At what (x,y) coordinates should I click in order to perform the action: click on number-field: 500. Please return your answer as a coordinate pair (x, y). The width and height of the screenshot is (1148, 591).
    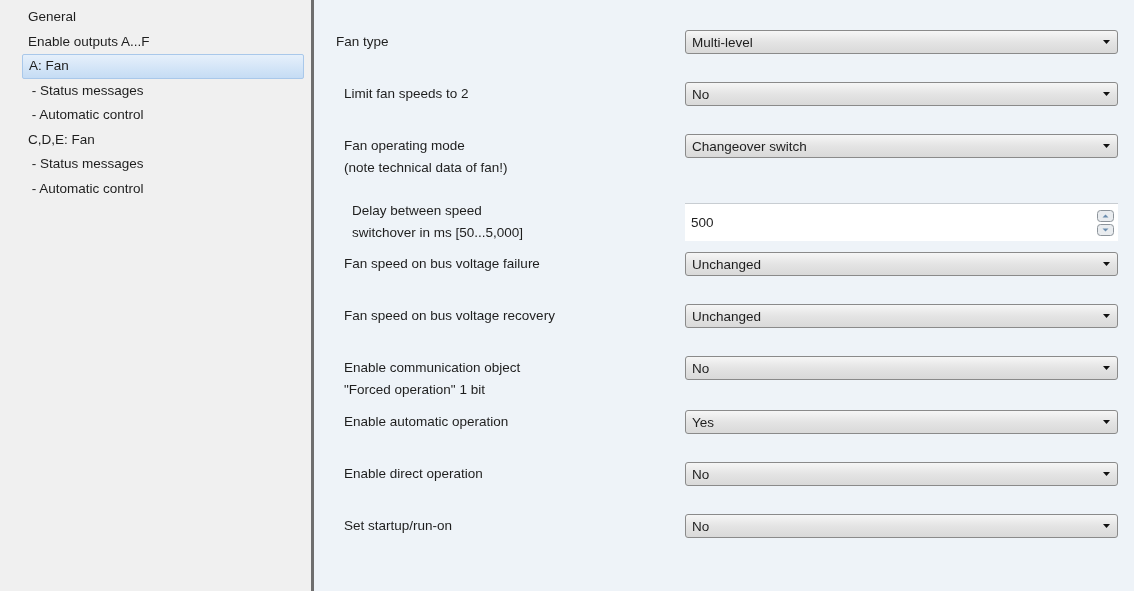
    Looking at the image, I should click on (901, 222).